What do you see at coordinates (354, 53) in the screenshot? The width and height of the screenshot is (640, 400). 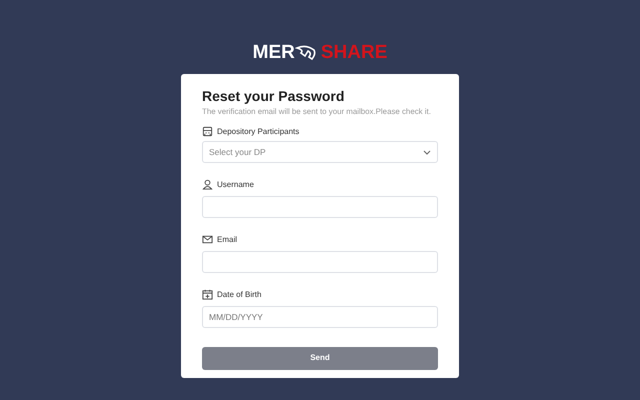 I see `logo-text: SHARE` at bounding box center [354, 53].